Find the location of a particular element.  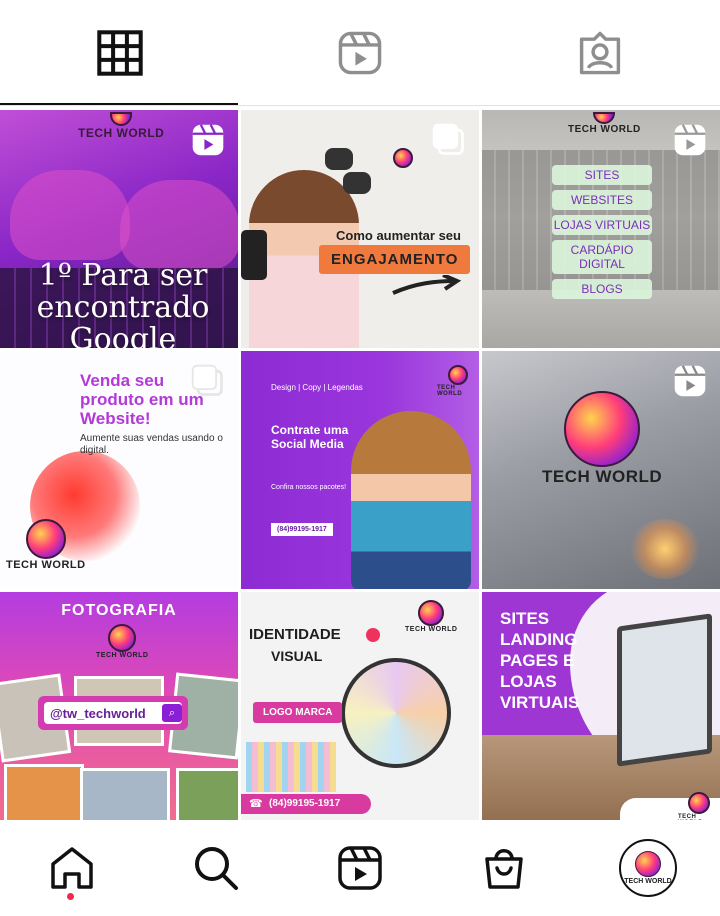

post-tile: TECH WORLD is located at coordinates (601, 470).